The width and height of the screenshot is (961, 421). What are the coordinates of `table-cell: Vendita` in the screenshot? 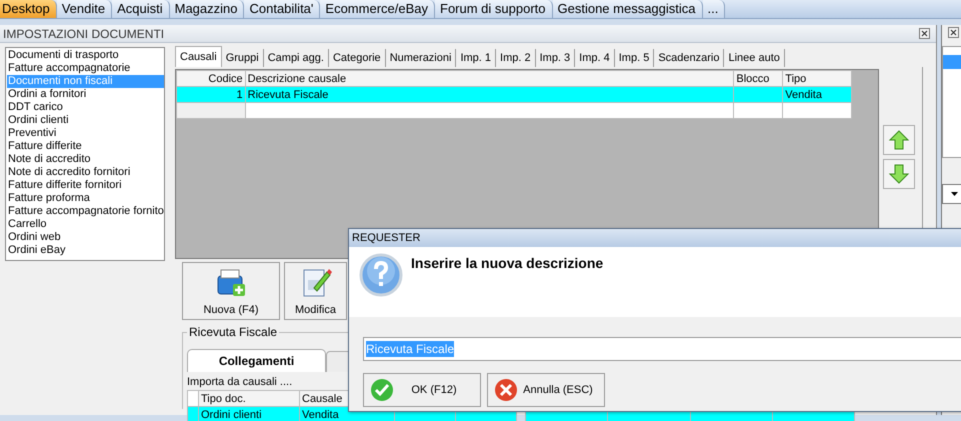 It's located at (817, 94).